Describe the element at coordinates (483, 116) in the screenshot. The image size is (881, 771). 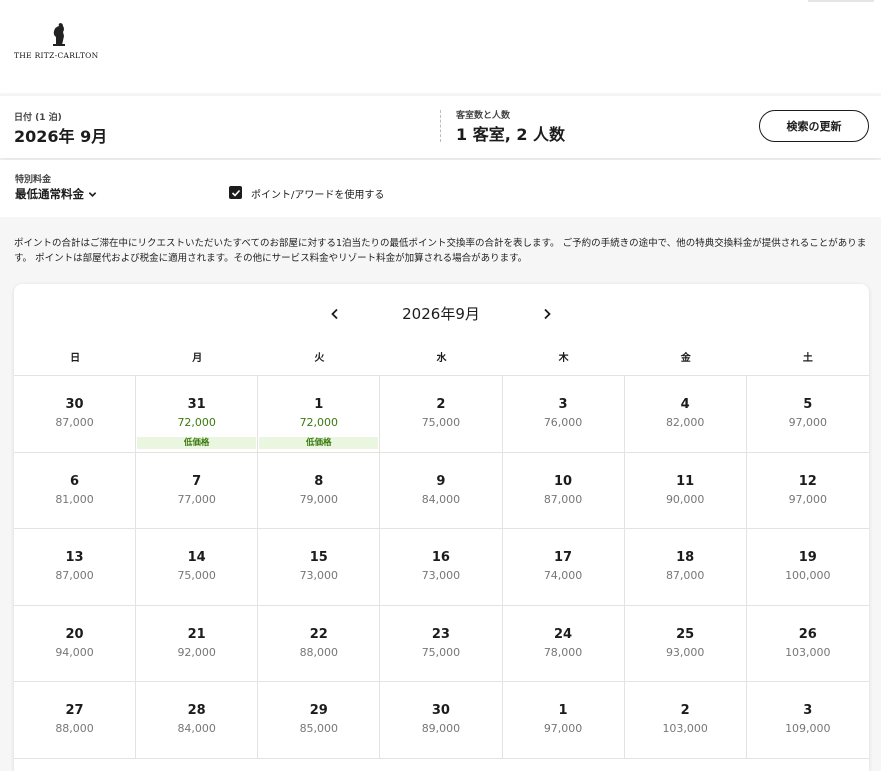
I see `guests-field-label: 客室数と人数` at that location.